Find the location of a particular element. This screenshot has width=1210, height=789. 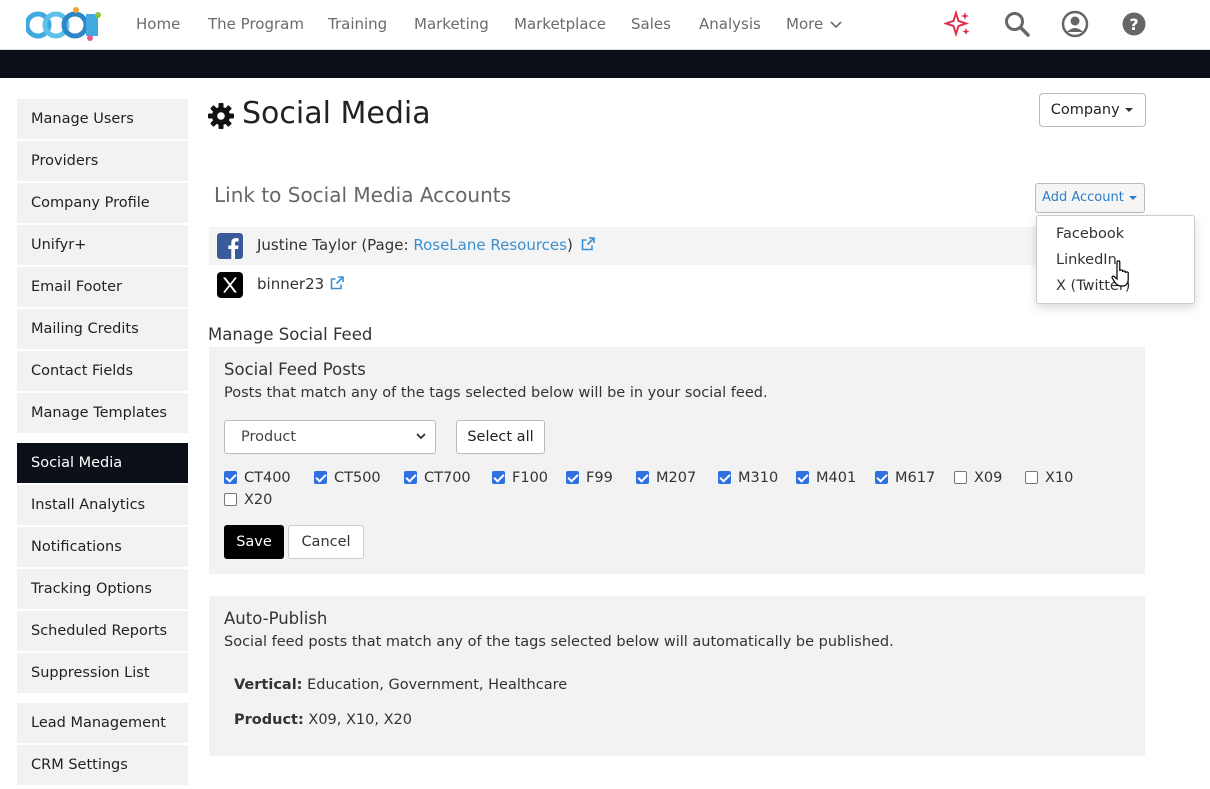

tag-checkbox-f100: F100 is located at coordinates (520, 479).